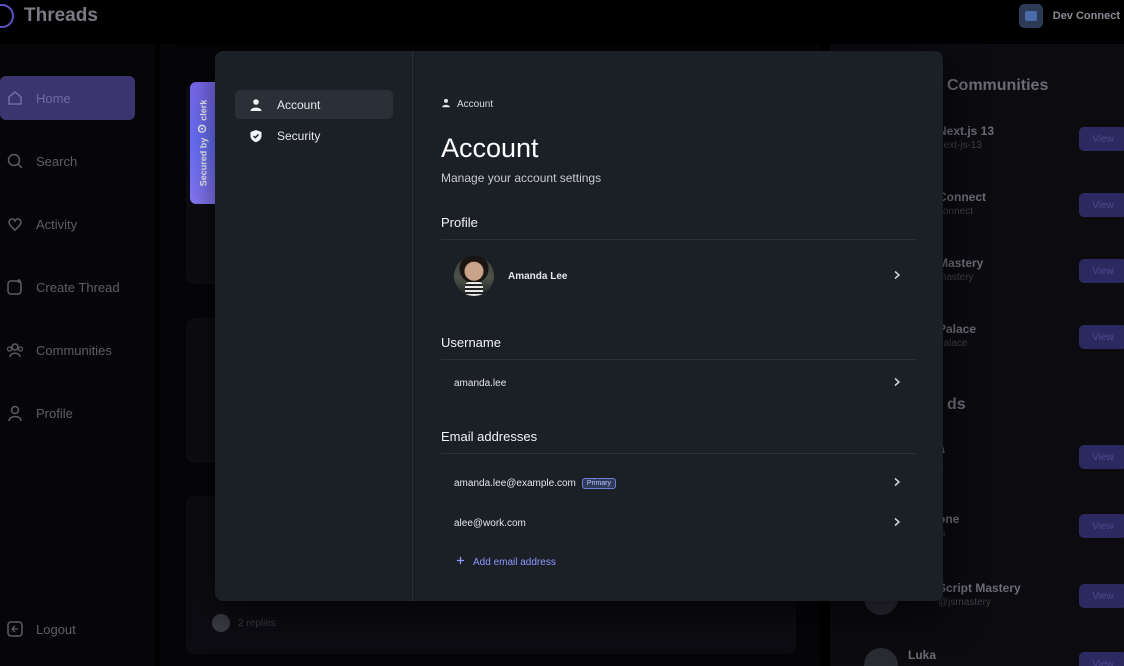 The height and width of the screenshot is (666, 1124). What do you see at coordinates (961, 263) in the screenshot?
I see `community-name: Mastery` at bounding box center [961, 263].